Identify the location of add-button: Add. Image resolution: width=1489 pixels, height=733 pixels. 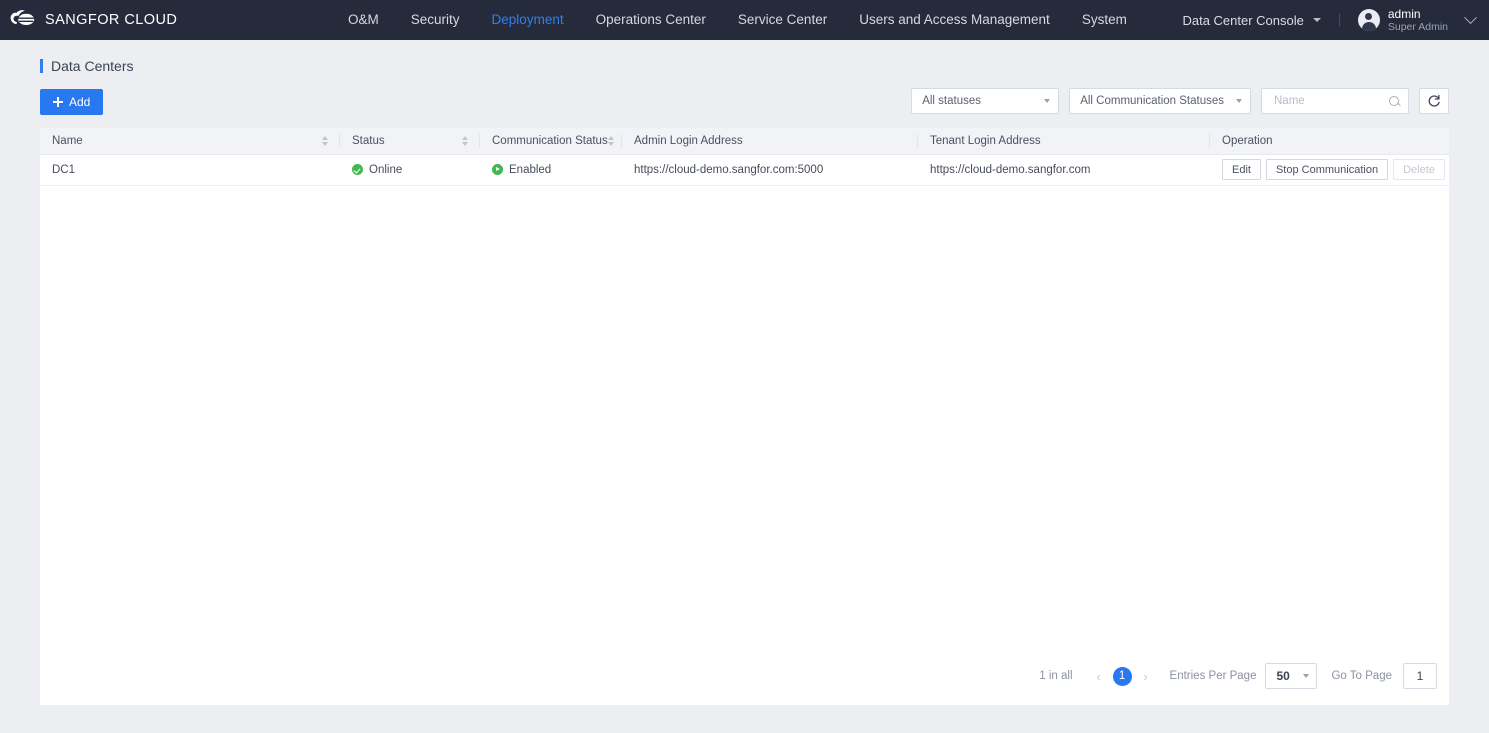
(72, 102).